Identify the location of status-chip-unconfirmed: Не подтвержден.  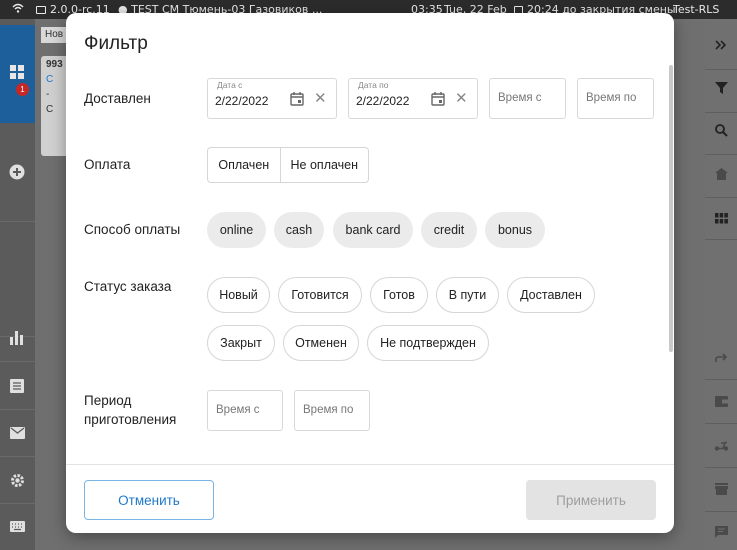
(428, 343).